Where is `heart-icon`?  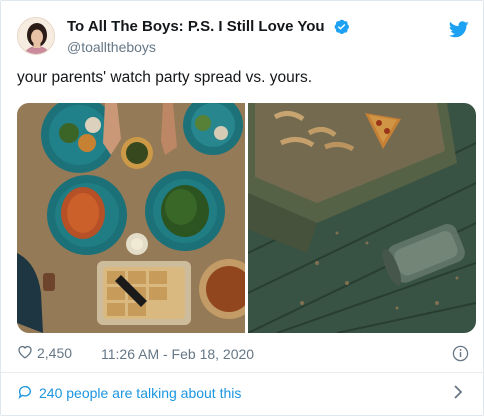 heart-icon is located at coordinates (27, 353).